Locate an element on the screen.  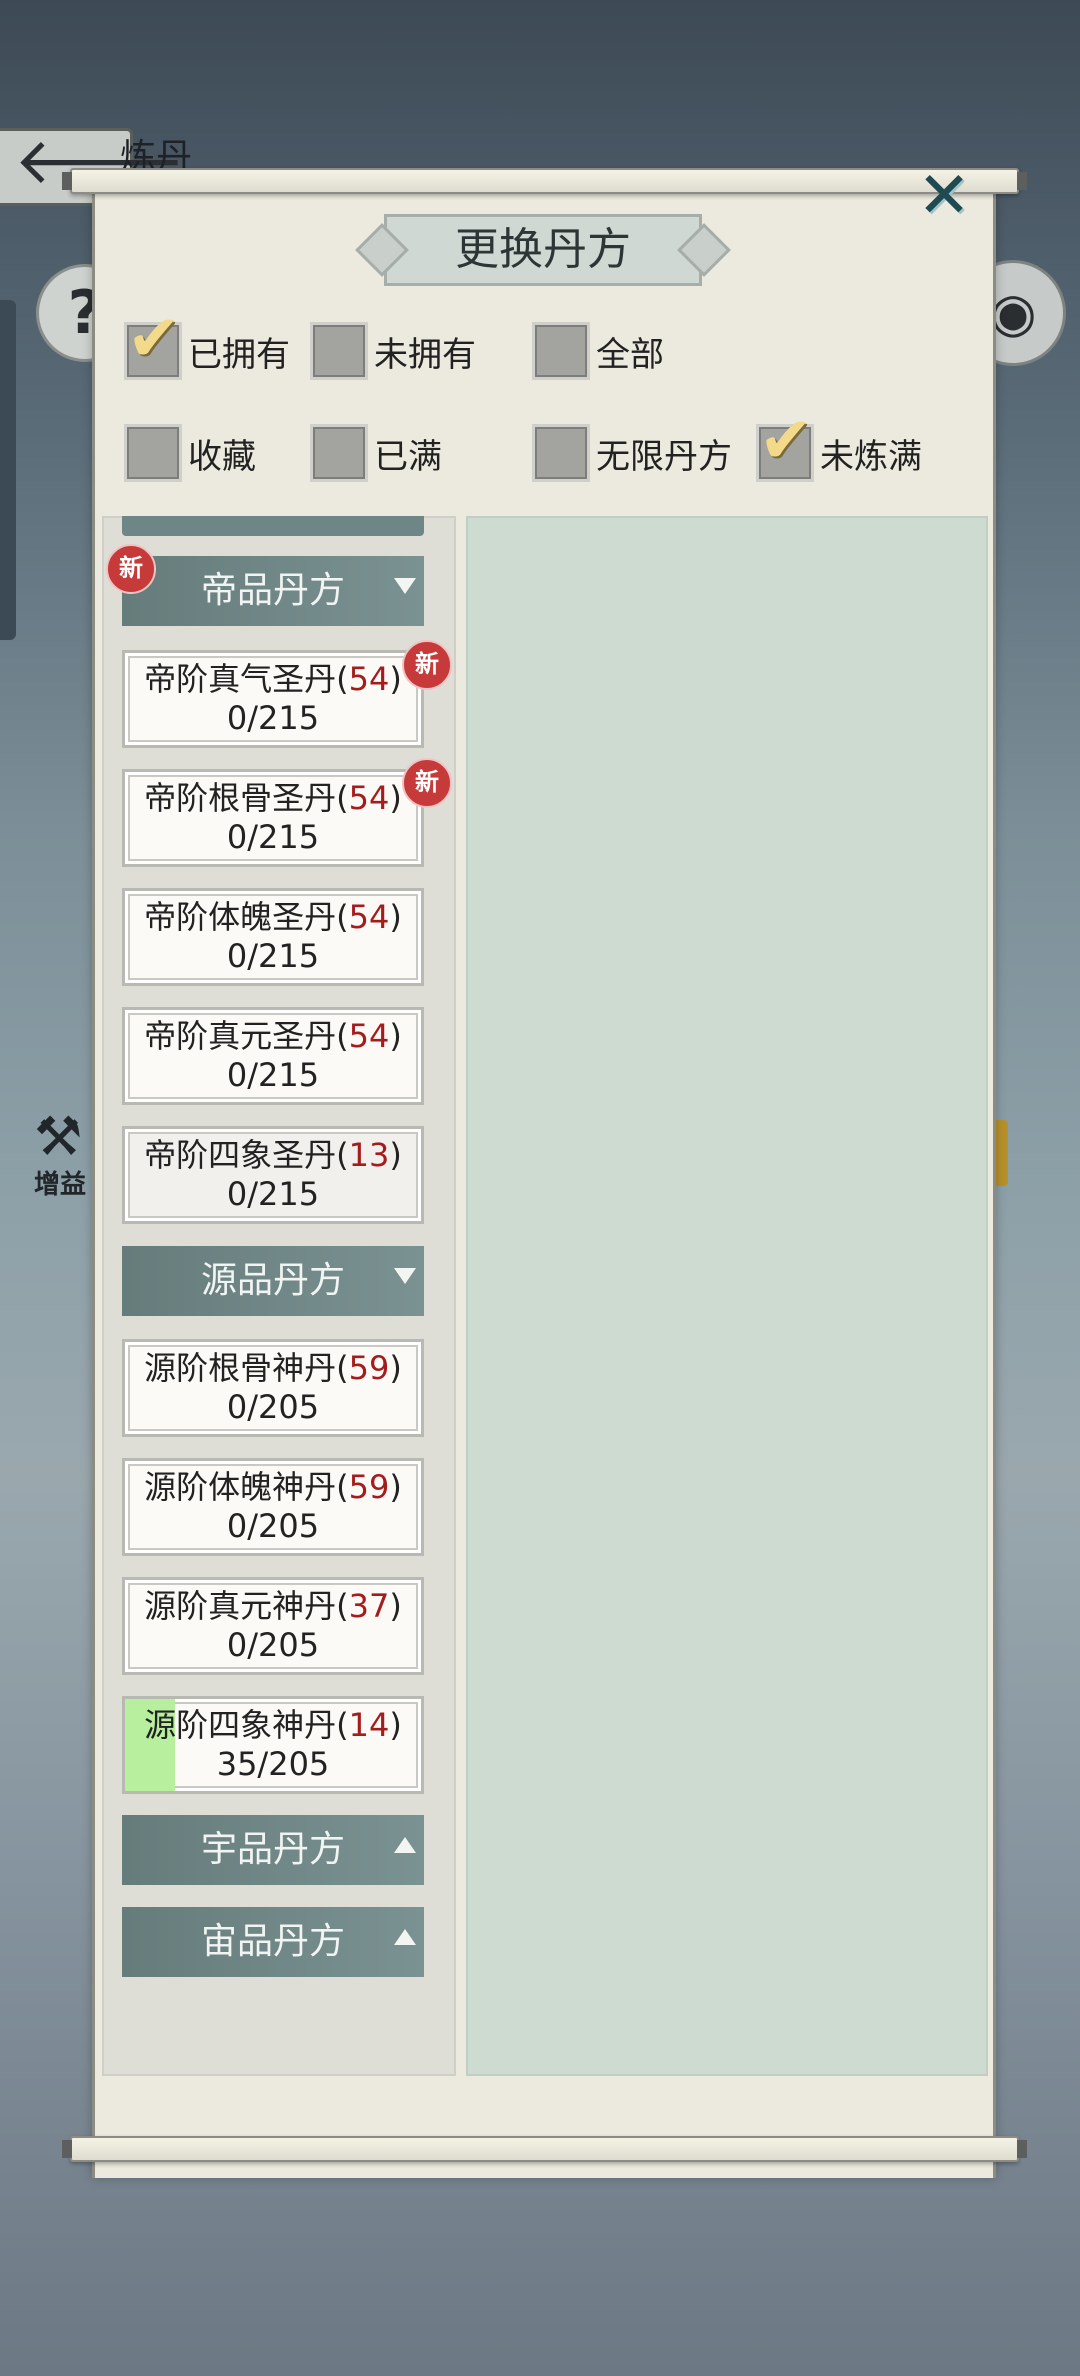
category-header-di: 帝品丹方 is located at coordinates (273, 591).